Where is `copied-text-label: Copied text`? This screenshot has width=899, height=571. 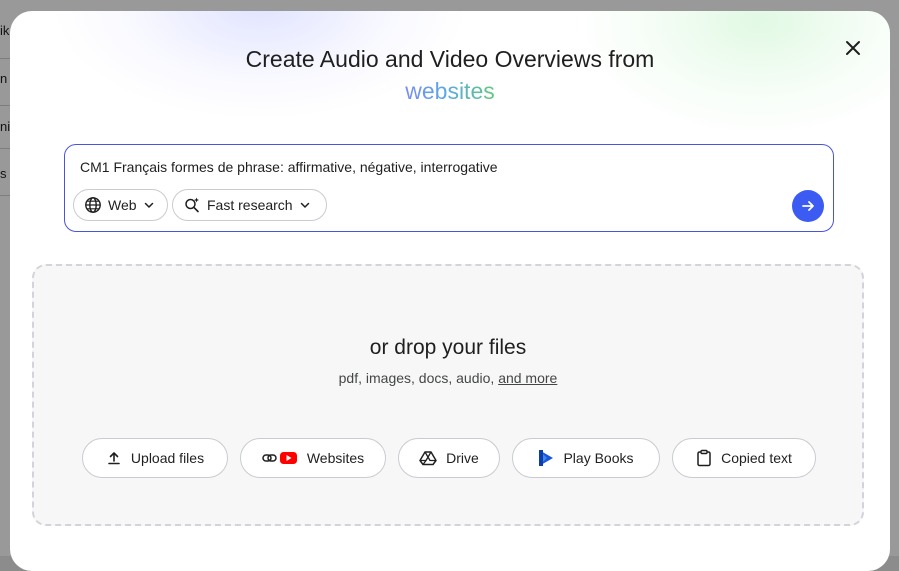 copied-text-label: Copied text is located at coordinates (756, 458).